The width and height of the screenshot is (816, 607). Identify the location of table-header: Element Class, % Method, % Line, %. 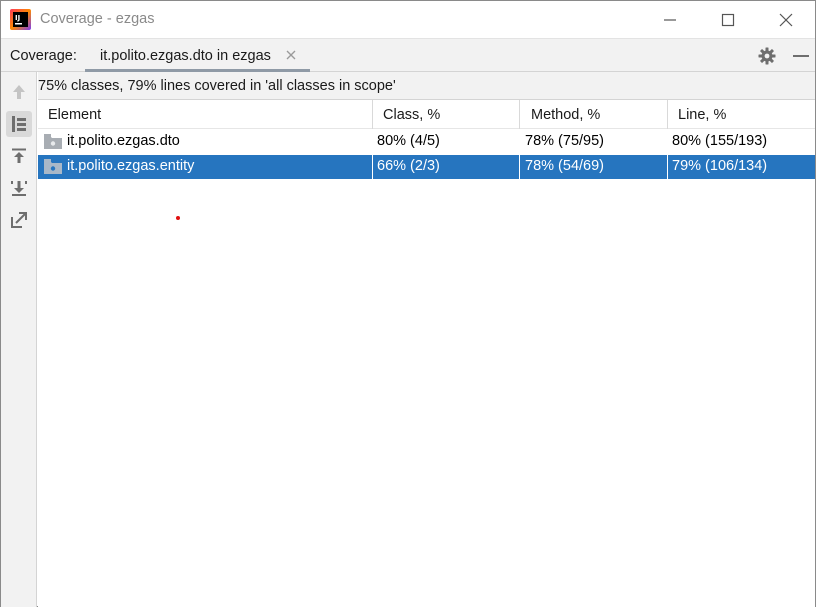
(426, 114).